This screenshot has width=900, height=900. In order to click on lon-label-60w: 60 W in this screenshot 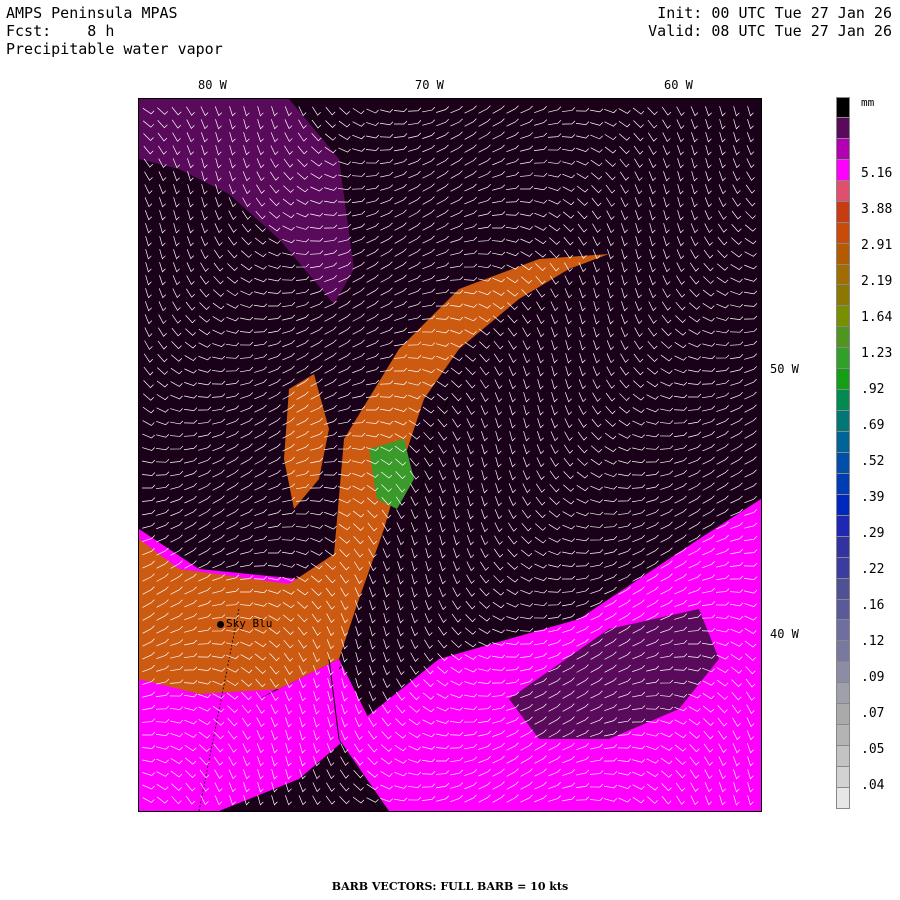, I will do `click(678, 85)`.